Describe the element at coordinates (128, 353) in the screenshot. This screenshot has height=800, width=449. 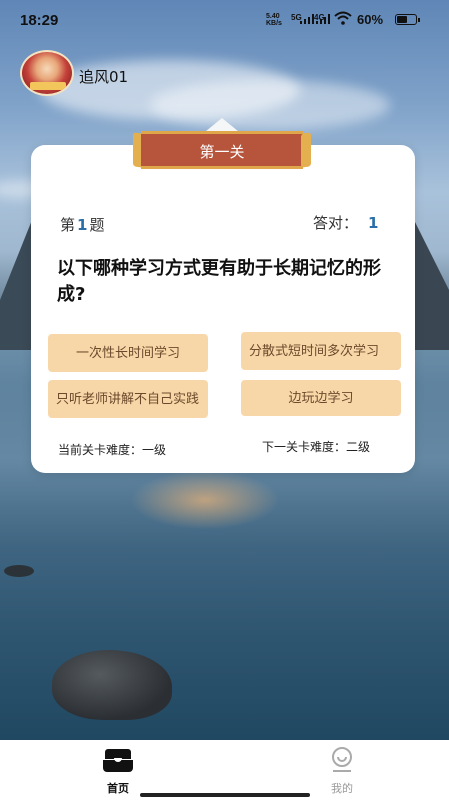
I see `option-1-button: 一次性长时间学习` at that location.